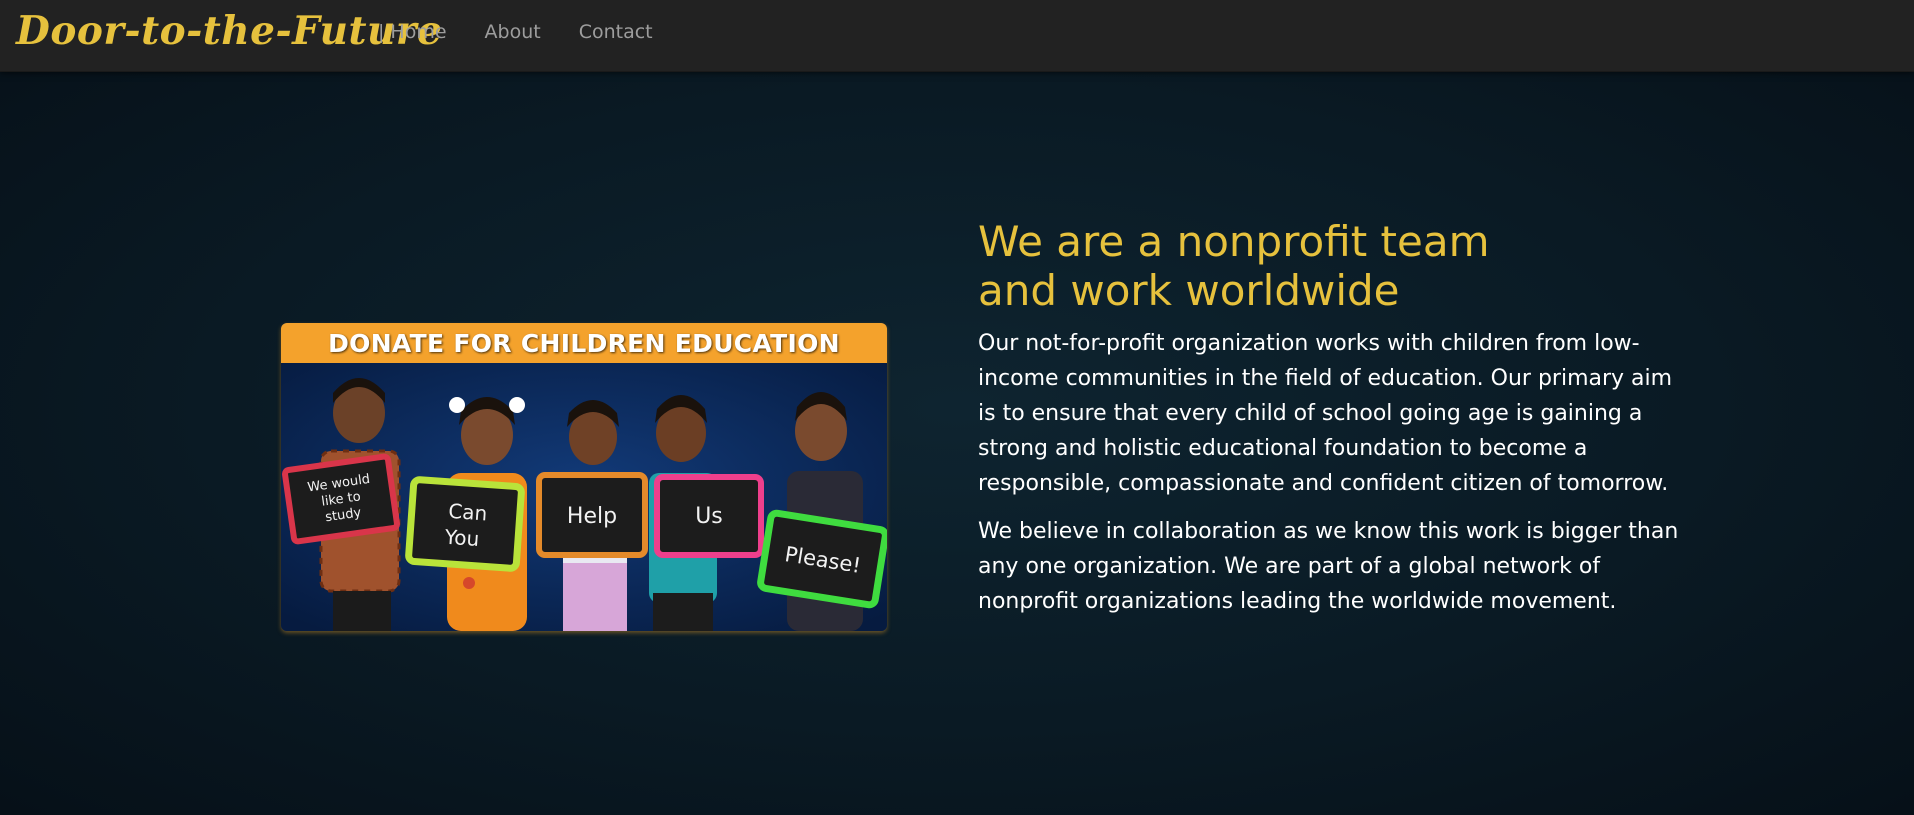 This screenshot has height=815, width=1914. I want to click on sign-us: Us, so click(709, 516).